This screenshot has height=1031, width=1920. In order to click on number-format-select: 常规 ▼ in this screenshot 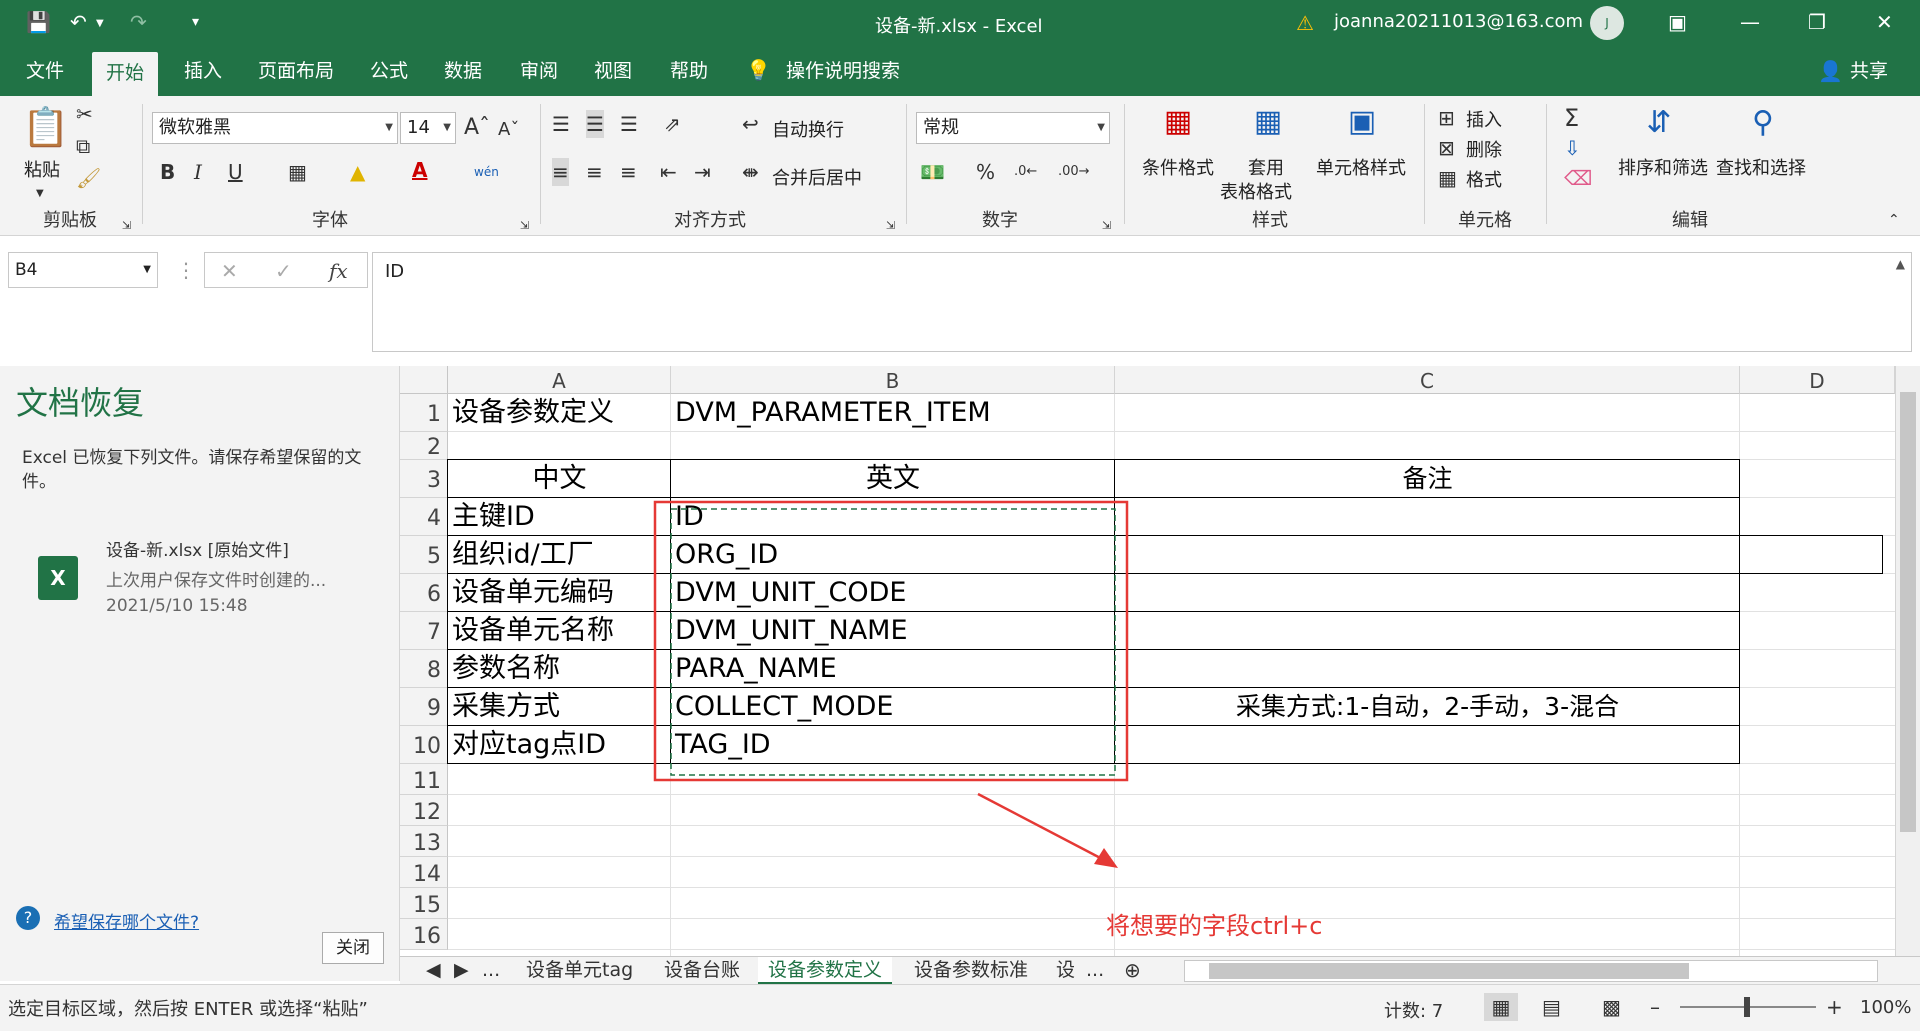, I will do `click(1013, 128)`.